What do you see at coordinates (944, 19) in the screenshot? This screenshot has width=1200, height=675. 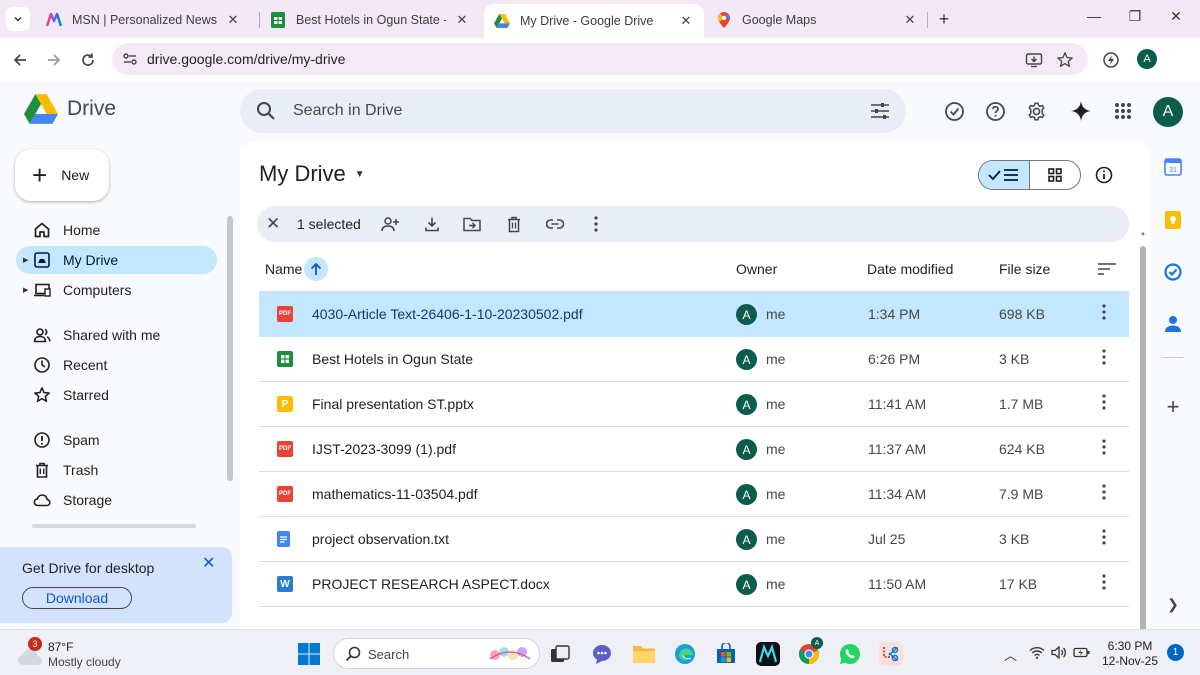 I see `new-tab-button: +` at bounding box center [944, 19].